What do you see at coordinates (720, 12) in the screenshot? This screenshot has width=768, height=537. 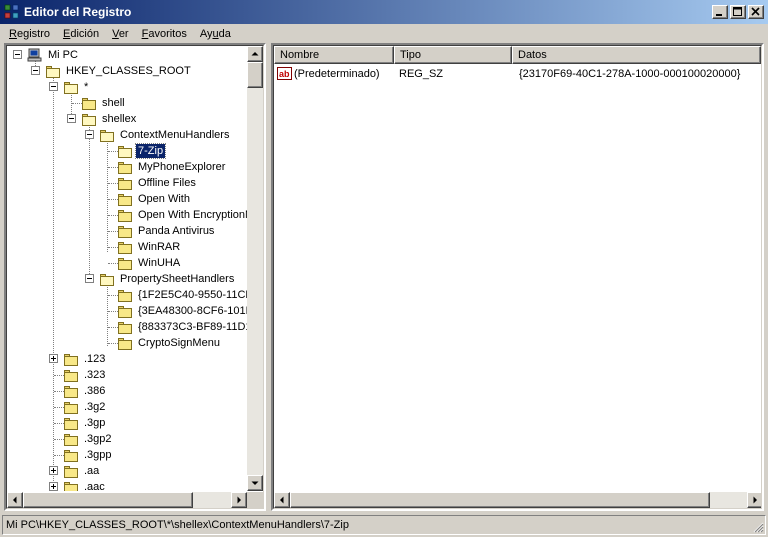 I see `minimize-button` at bounding box center [720, 12].